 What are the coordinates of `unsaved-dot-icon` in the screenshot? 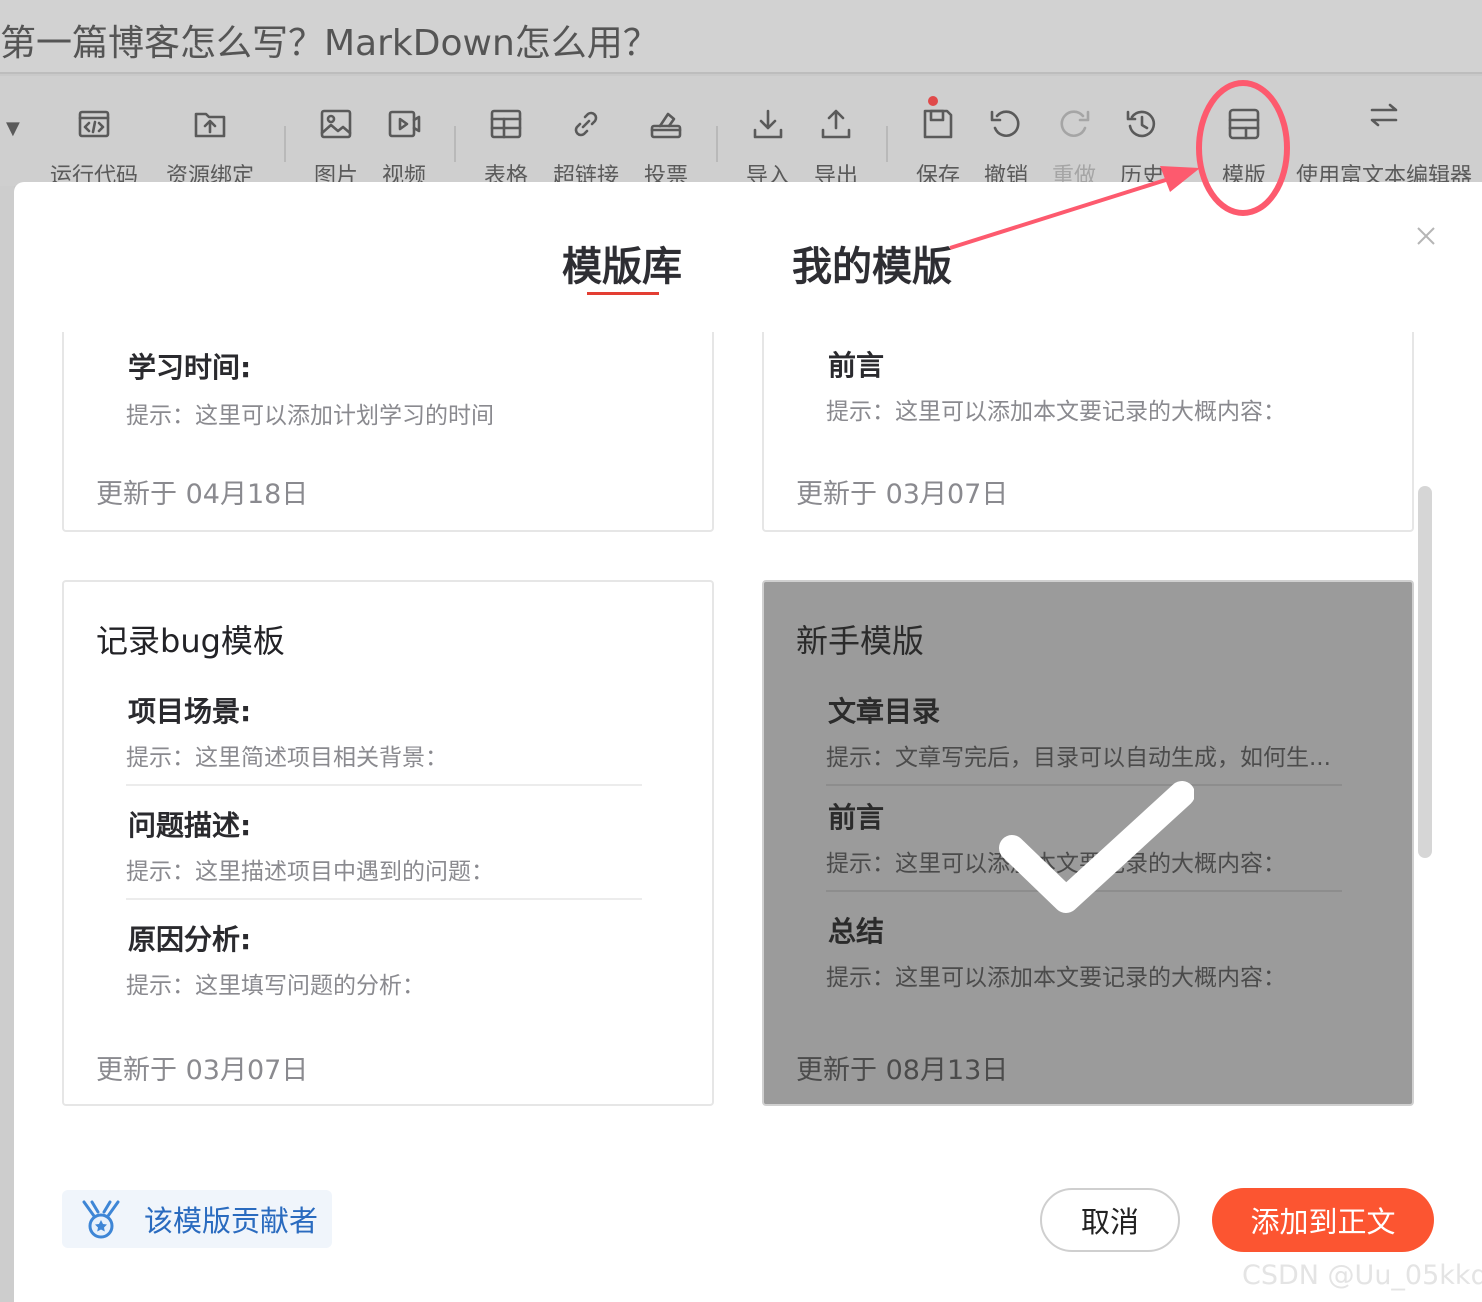 It's located at (933, 101).